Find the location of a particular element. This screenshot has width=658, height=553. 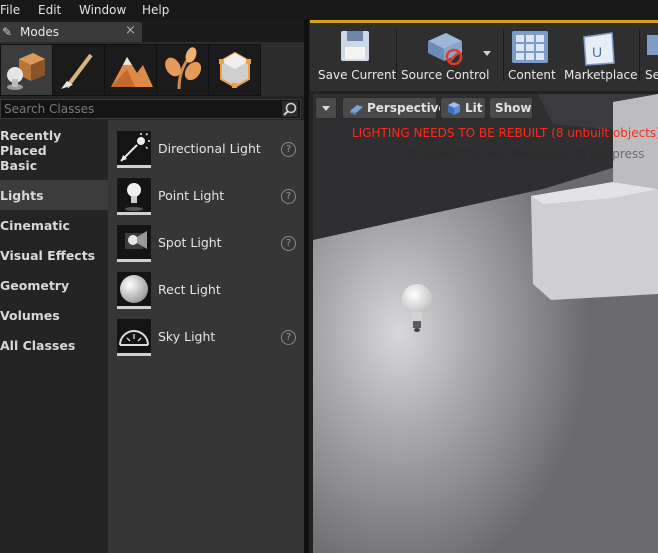

category-visual-effects: Visual Effects is located at coordinates (54, 255).